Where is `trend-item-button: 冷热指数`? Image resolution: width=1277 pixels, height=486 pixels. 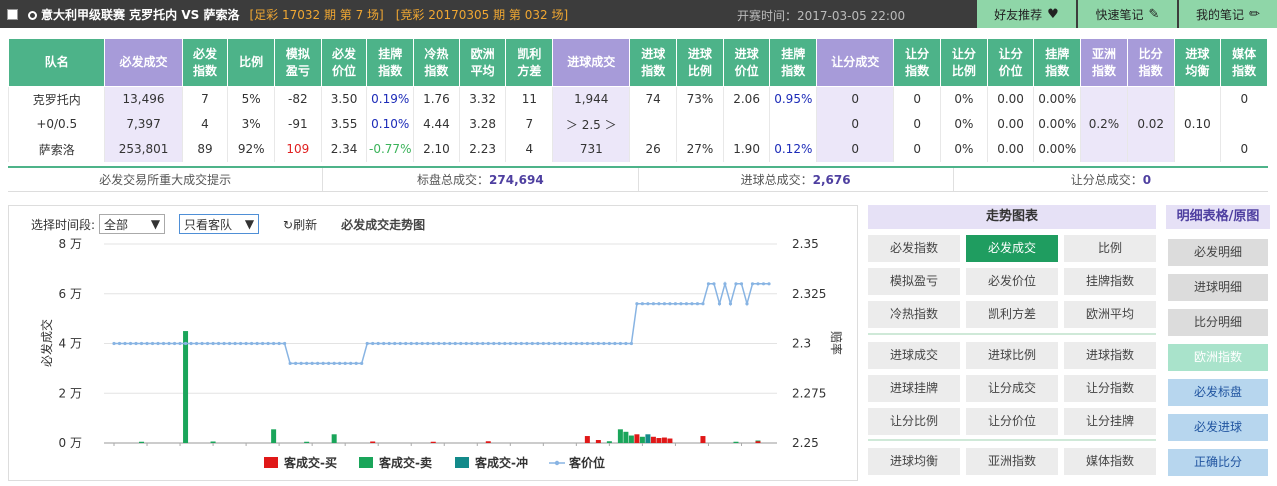
trend-item-button: 冷热指数 is located at coordinates (914, 314).